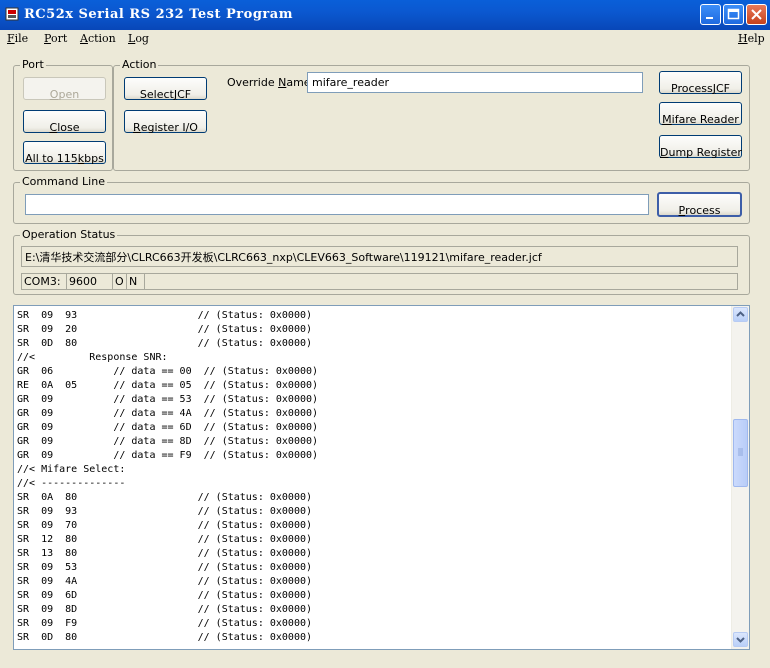  I want to click on baud-115k-button: All to 115 kbps, so click(64, 153).